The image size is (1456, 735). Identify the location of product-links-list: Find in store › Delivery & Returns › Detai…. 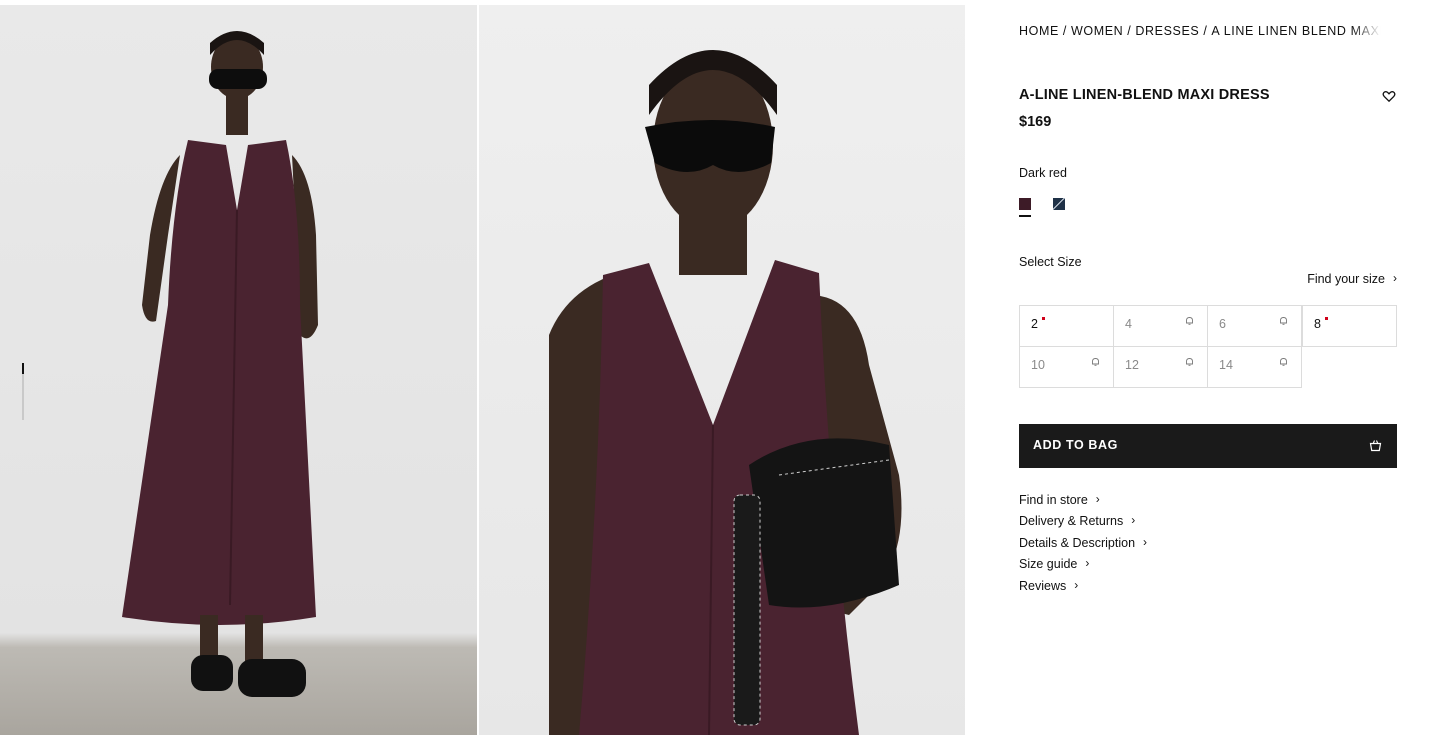
(1083, 546).